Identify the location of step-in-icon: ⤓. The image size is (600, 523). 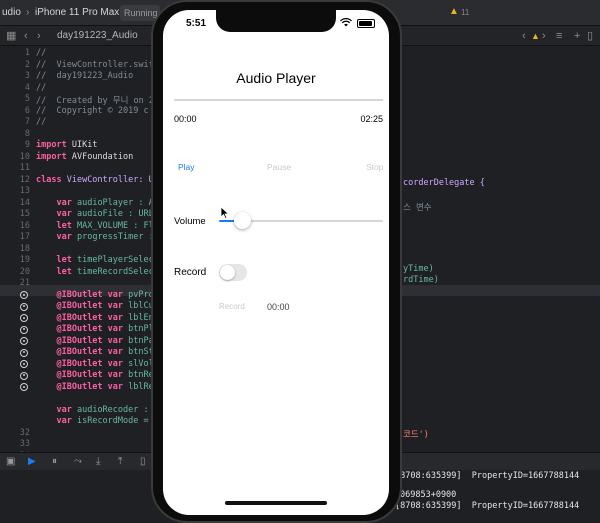
(98, 461).